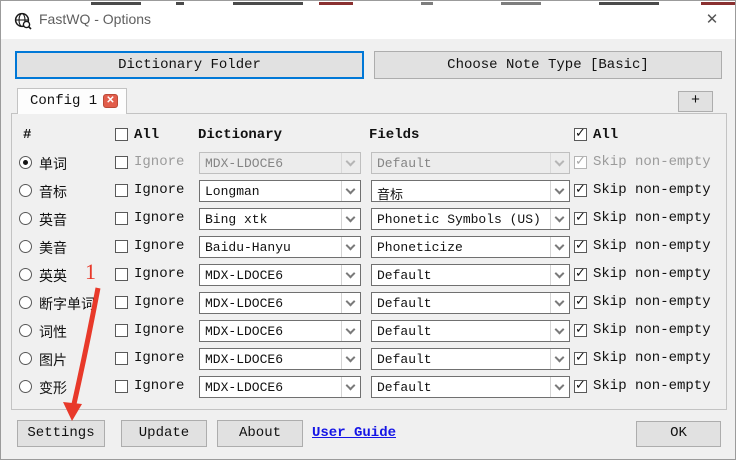  Describe the element at coordinates (369, 331) in the screenshot. I see `table-row: 词性 Ignore MDX-LDOCE6 Default Skip non-empty` at that location.